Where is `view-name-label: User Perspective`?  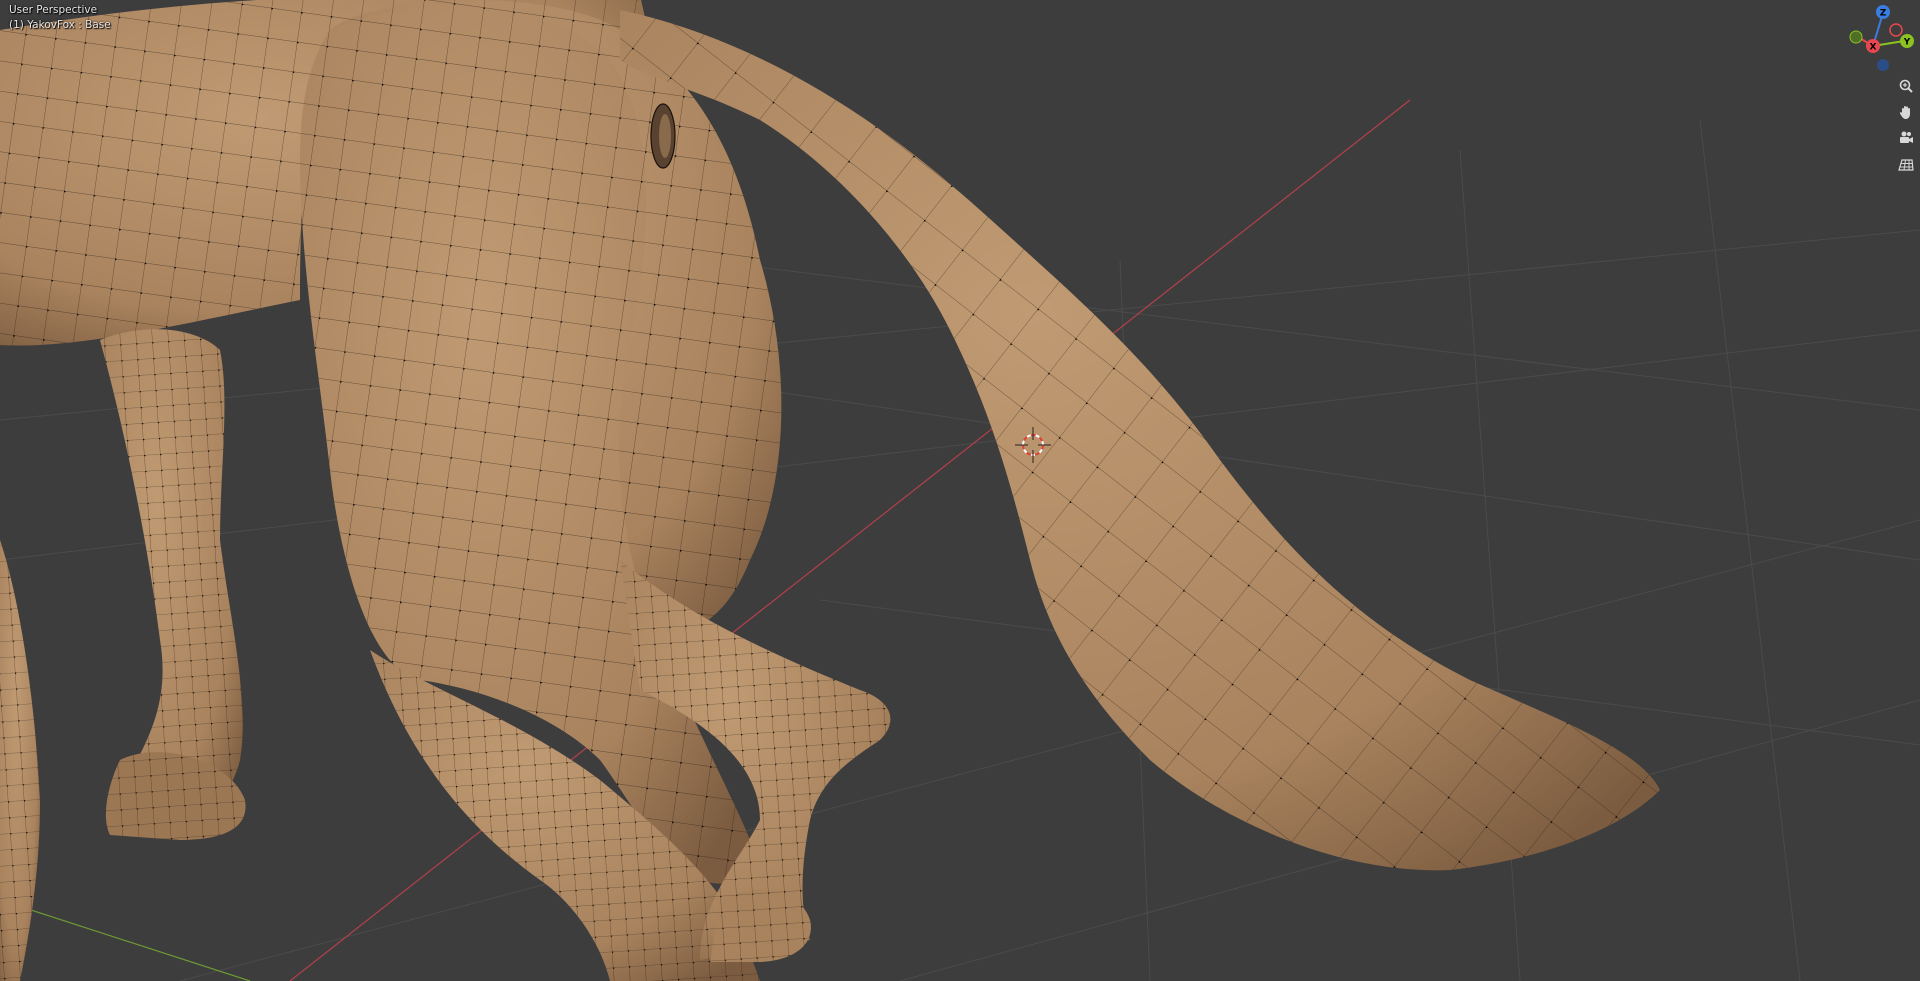 view-name-label: User Perspective is located at coordinates (53, 10).